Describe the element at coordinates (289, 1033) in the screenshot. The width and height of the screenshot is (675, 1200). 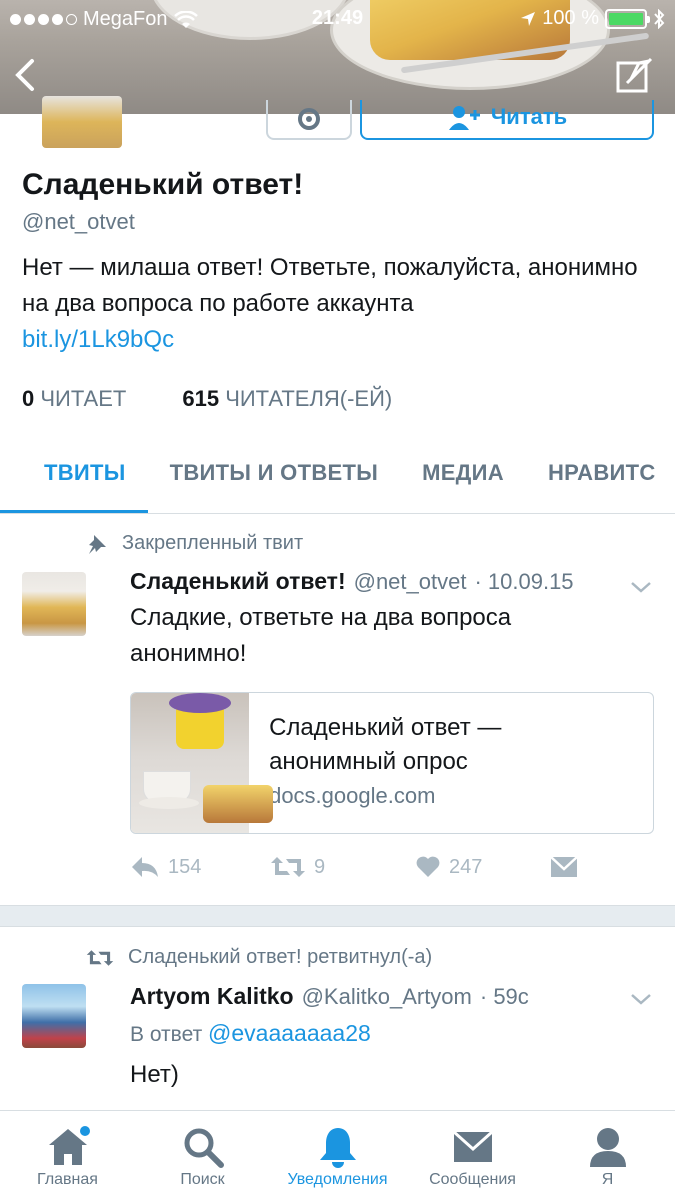
I see `reply-to-link: @evaaaaaaa28` at that location.